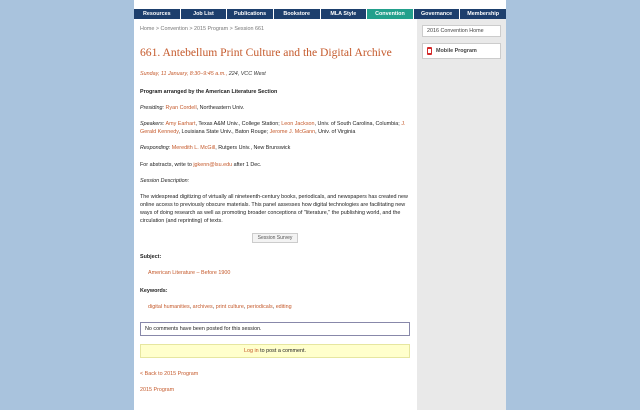 This screenshot has height=410, width=640. Describe the element at coordinates (461, 214) in the screenshot. I see `sidebar: 2016 Convention Home Mobile Program` at that location.